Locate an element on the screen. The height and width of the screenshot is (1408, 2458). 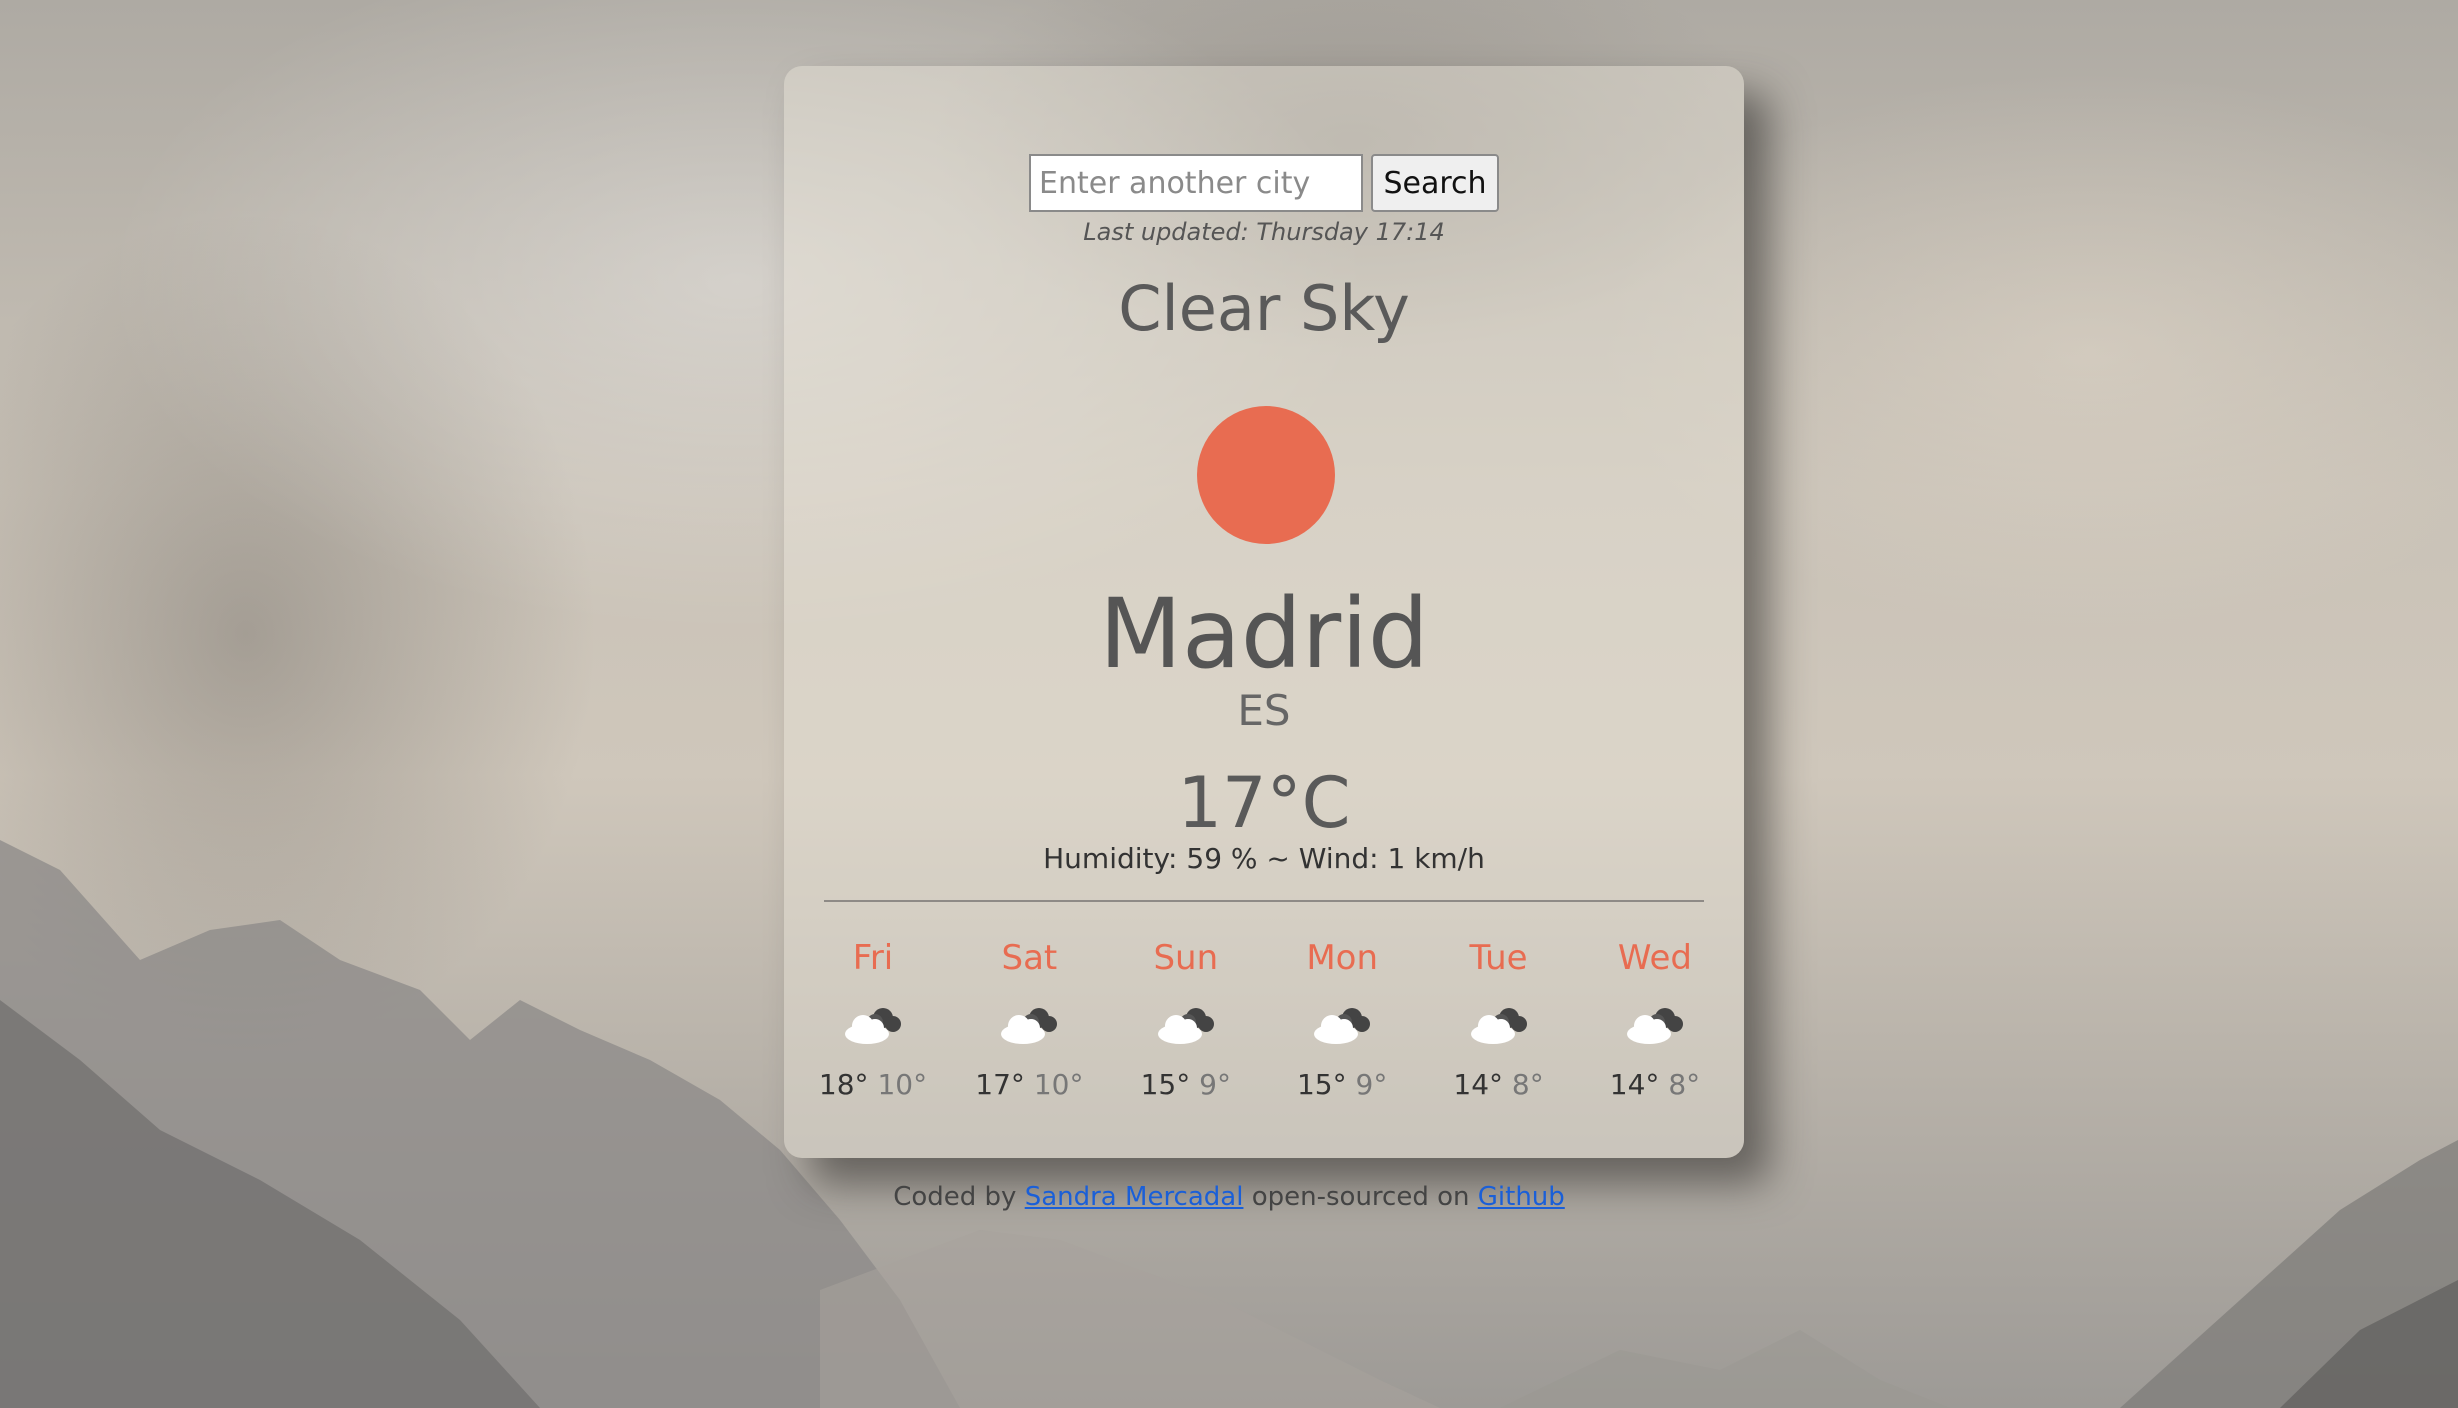
forecast-day: Tue 14° 8° is located at coordinates (1499, 1019).